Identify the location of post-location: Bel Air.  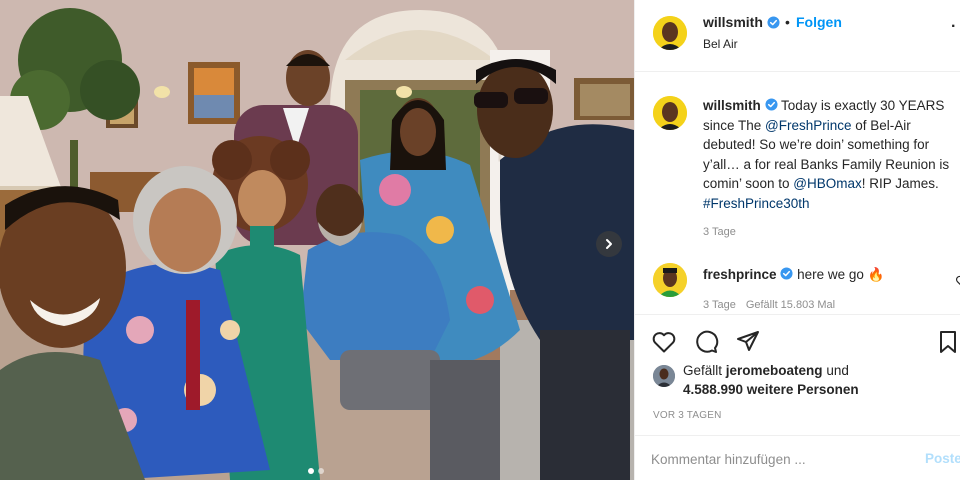
(720, 44).